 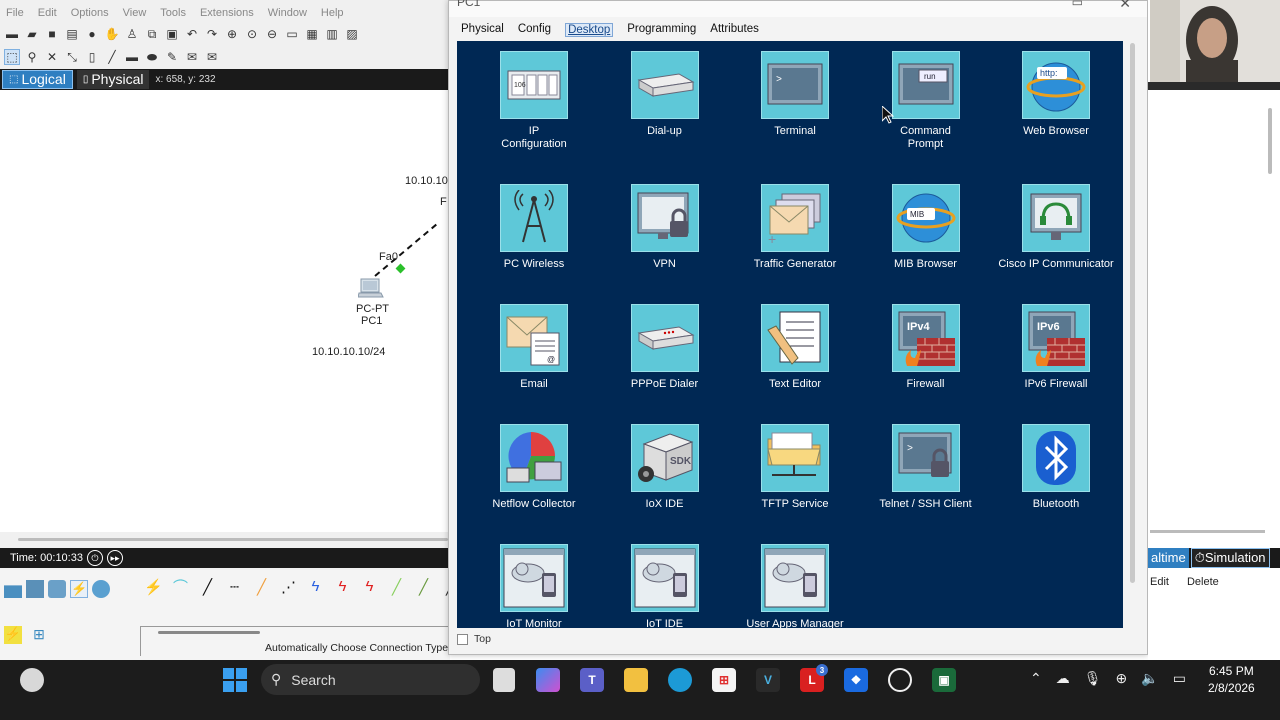 What do you see at coordinates (94, 558) in the screenshot?
I see `power-cycle-icon: ⏻` at bounding box center [94, 558].